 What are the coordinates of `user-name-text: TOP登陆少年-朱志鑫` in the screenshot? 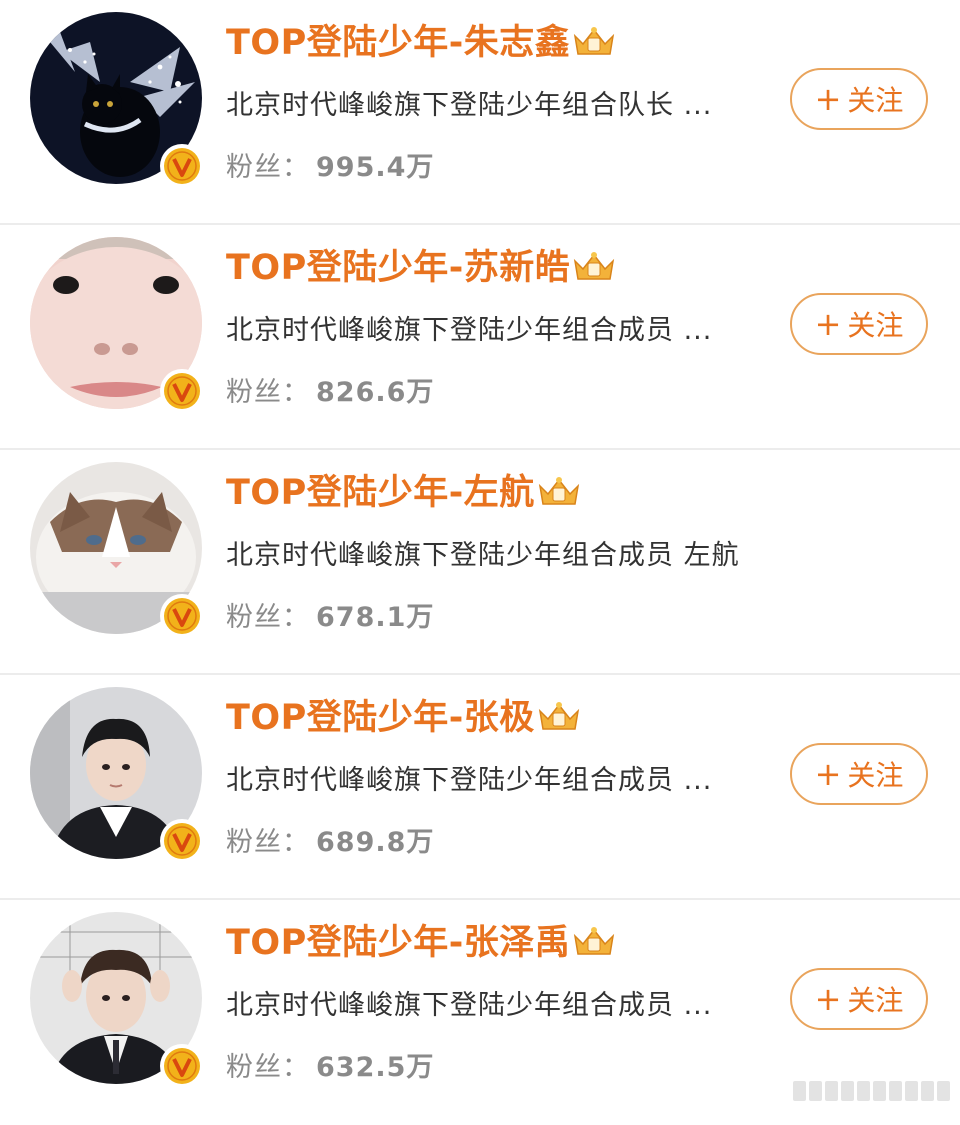 It's located at (398, 43).